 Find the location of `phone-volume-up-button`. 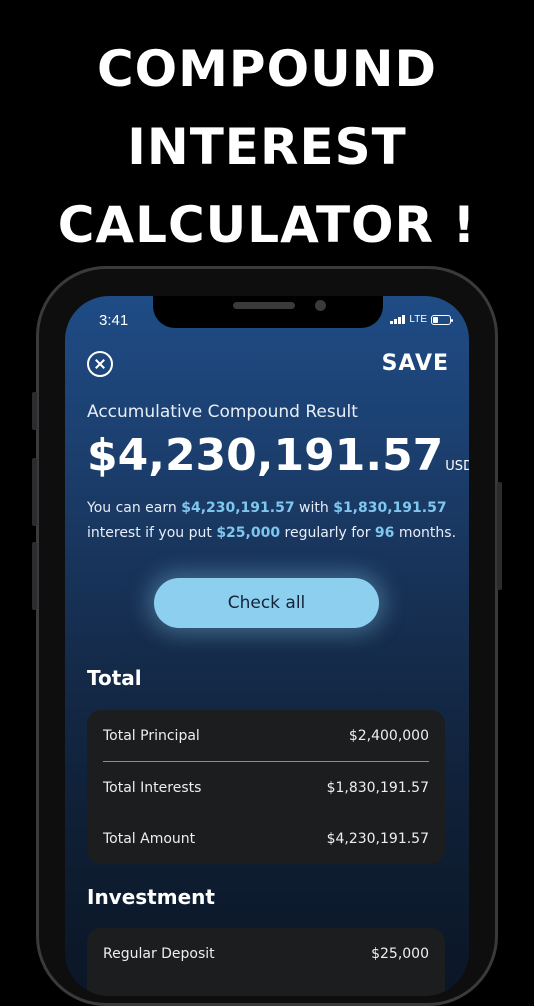

phone-volume-up-button is located at coordinates (34, 492).